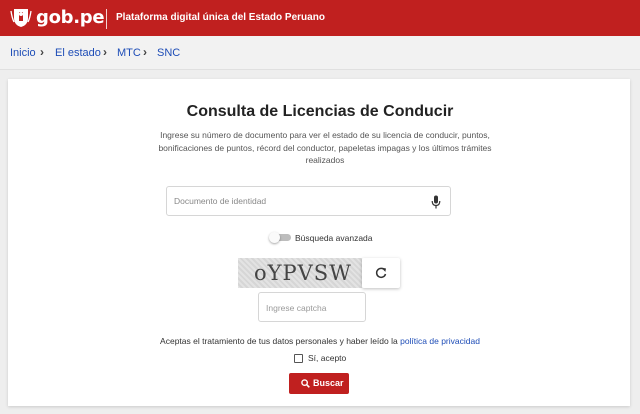 Image resolution: width=640 pixels, height=414 pixels. What do you see at coordinates (303, 273) in the screenshot?
I see `captcha-text: oYPVSW` at bounding box center [303, 273].